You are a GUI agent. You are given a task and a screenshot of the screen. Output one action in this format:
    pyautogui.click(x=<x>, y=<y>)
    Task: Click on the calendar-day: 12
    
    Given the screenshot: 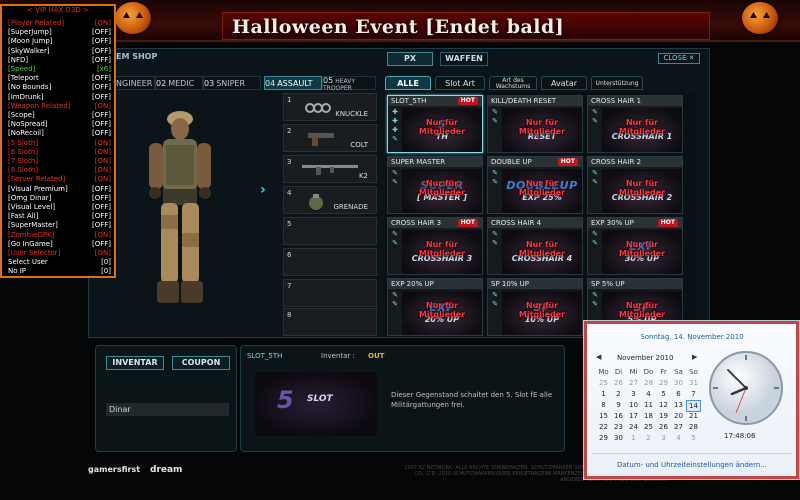 What is the action you would take?
    pyautogui.click(x=663, y=405)
    